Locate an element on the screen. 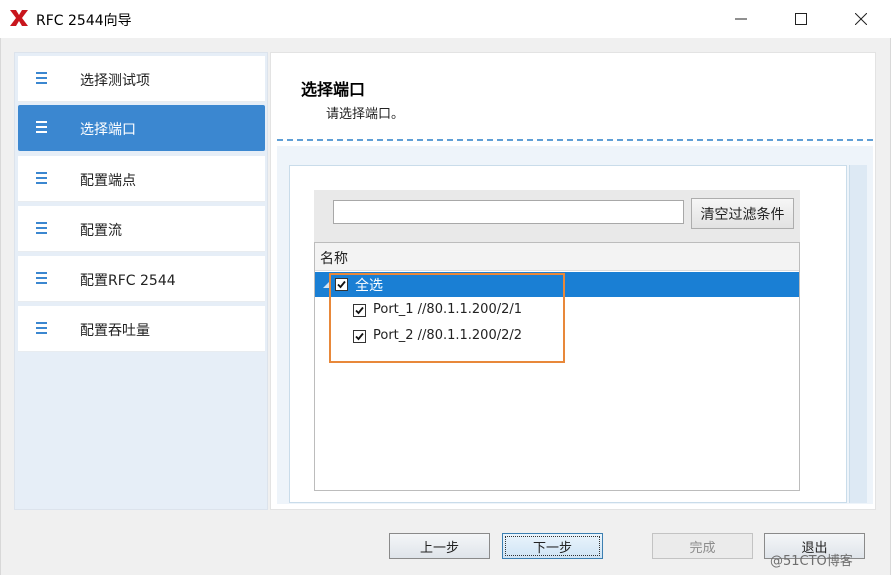 Image resolution: width=891 pixels, height=575 pixels. next-button: 下一步 is located at coordinates (552, 546).